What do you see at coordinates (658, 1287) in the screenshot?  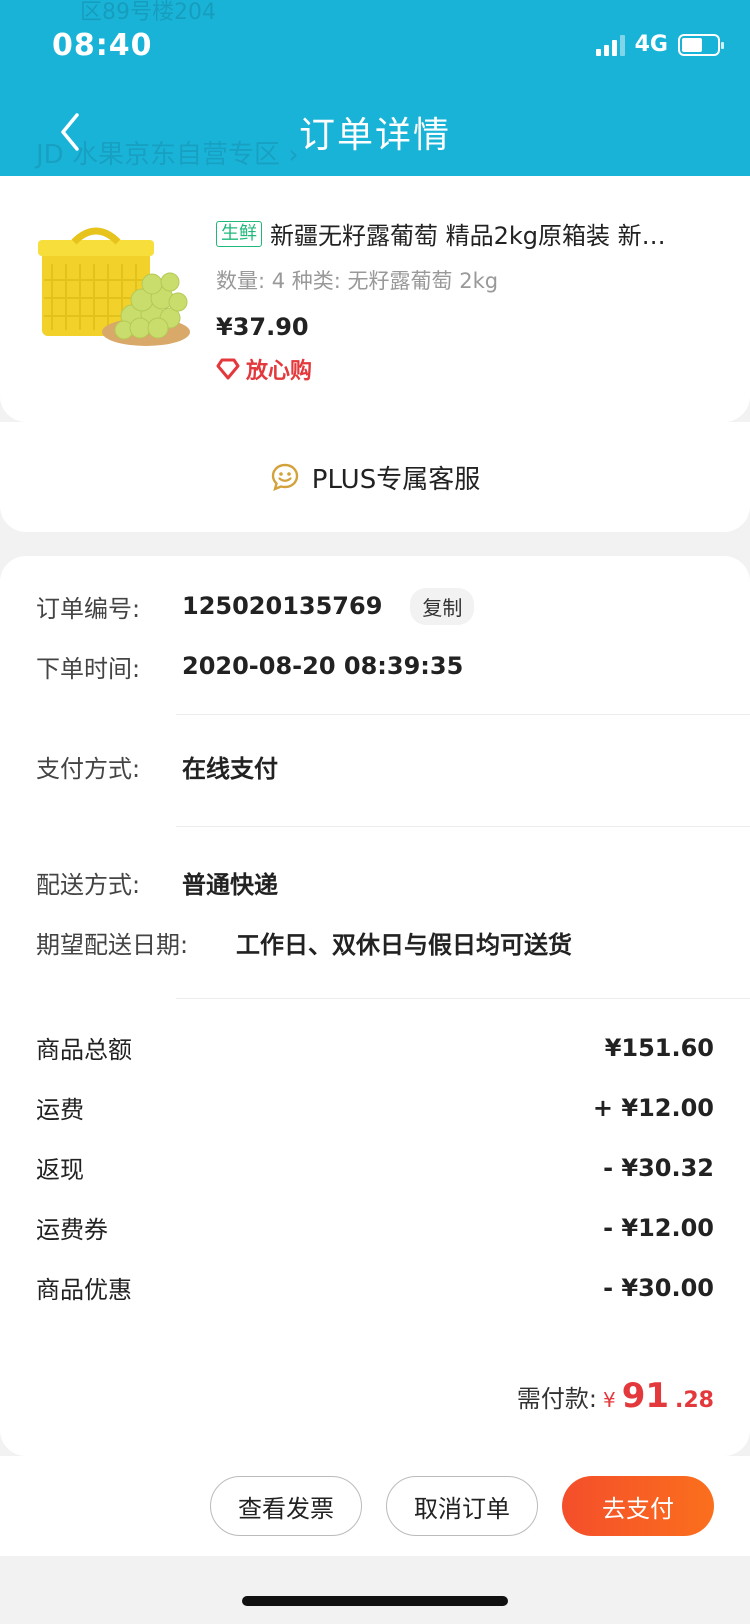 I see `fee-value: - ¥30.00` at bounding box center [658, 1287].